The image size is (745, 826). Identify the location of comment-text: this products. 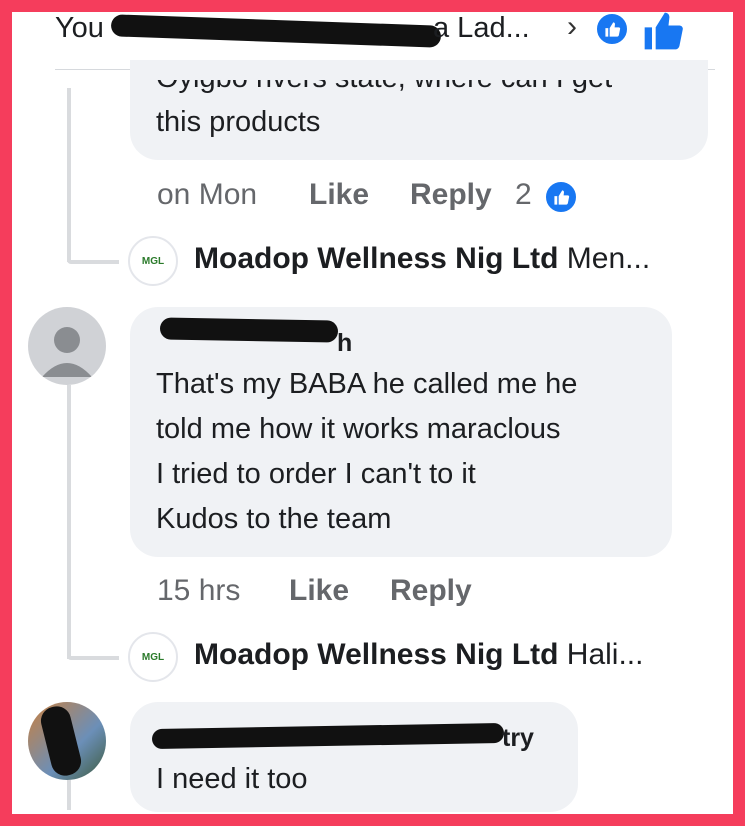
(238, 122).